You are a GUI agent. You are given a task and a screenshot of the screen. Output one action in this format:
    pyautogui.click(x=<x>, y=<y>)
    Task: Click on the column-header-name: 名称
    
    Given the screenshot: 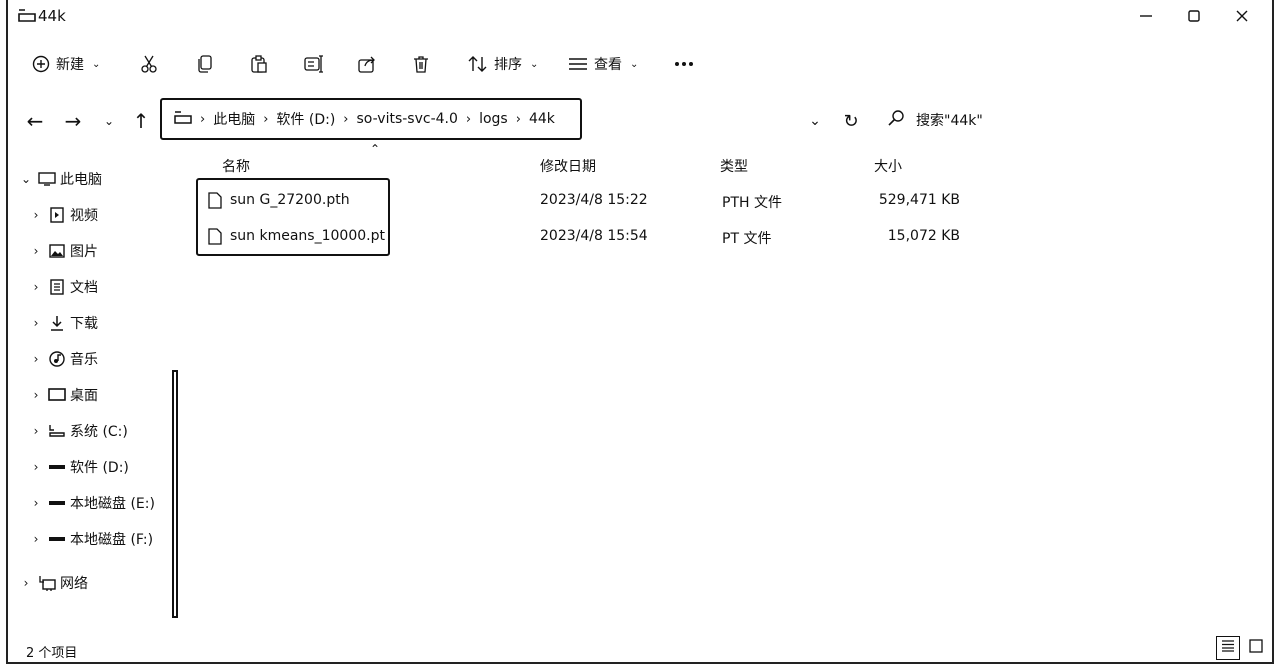 What is the action you would take?
    pyautogui.click(x=236, y=166)
    